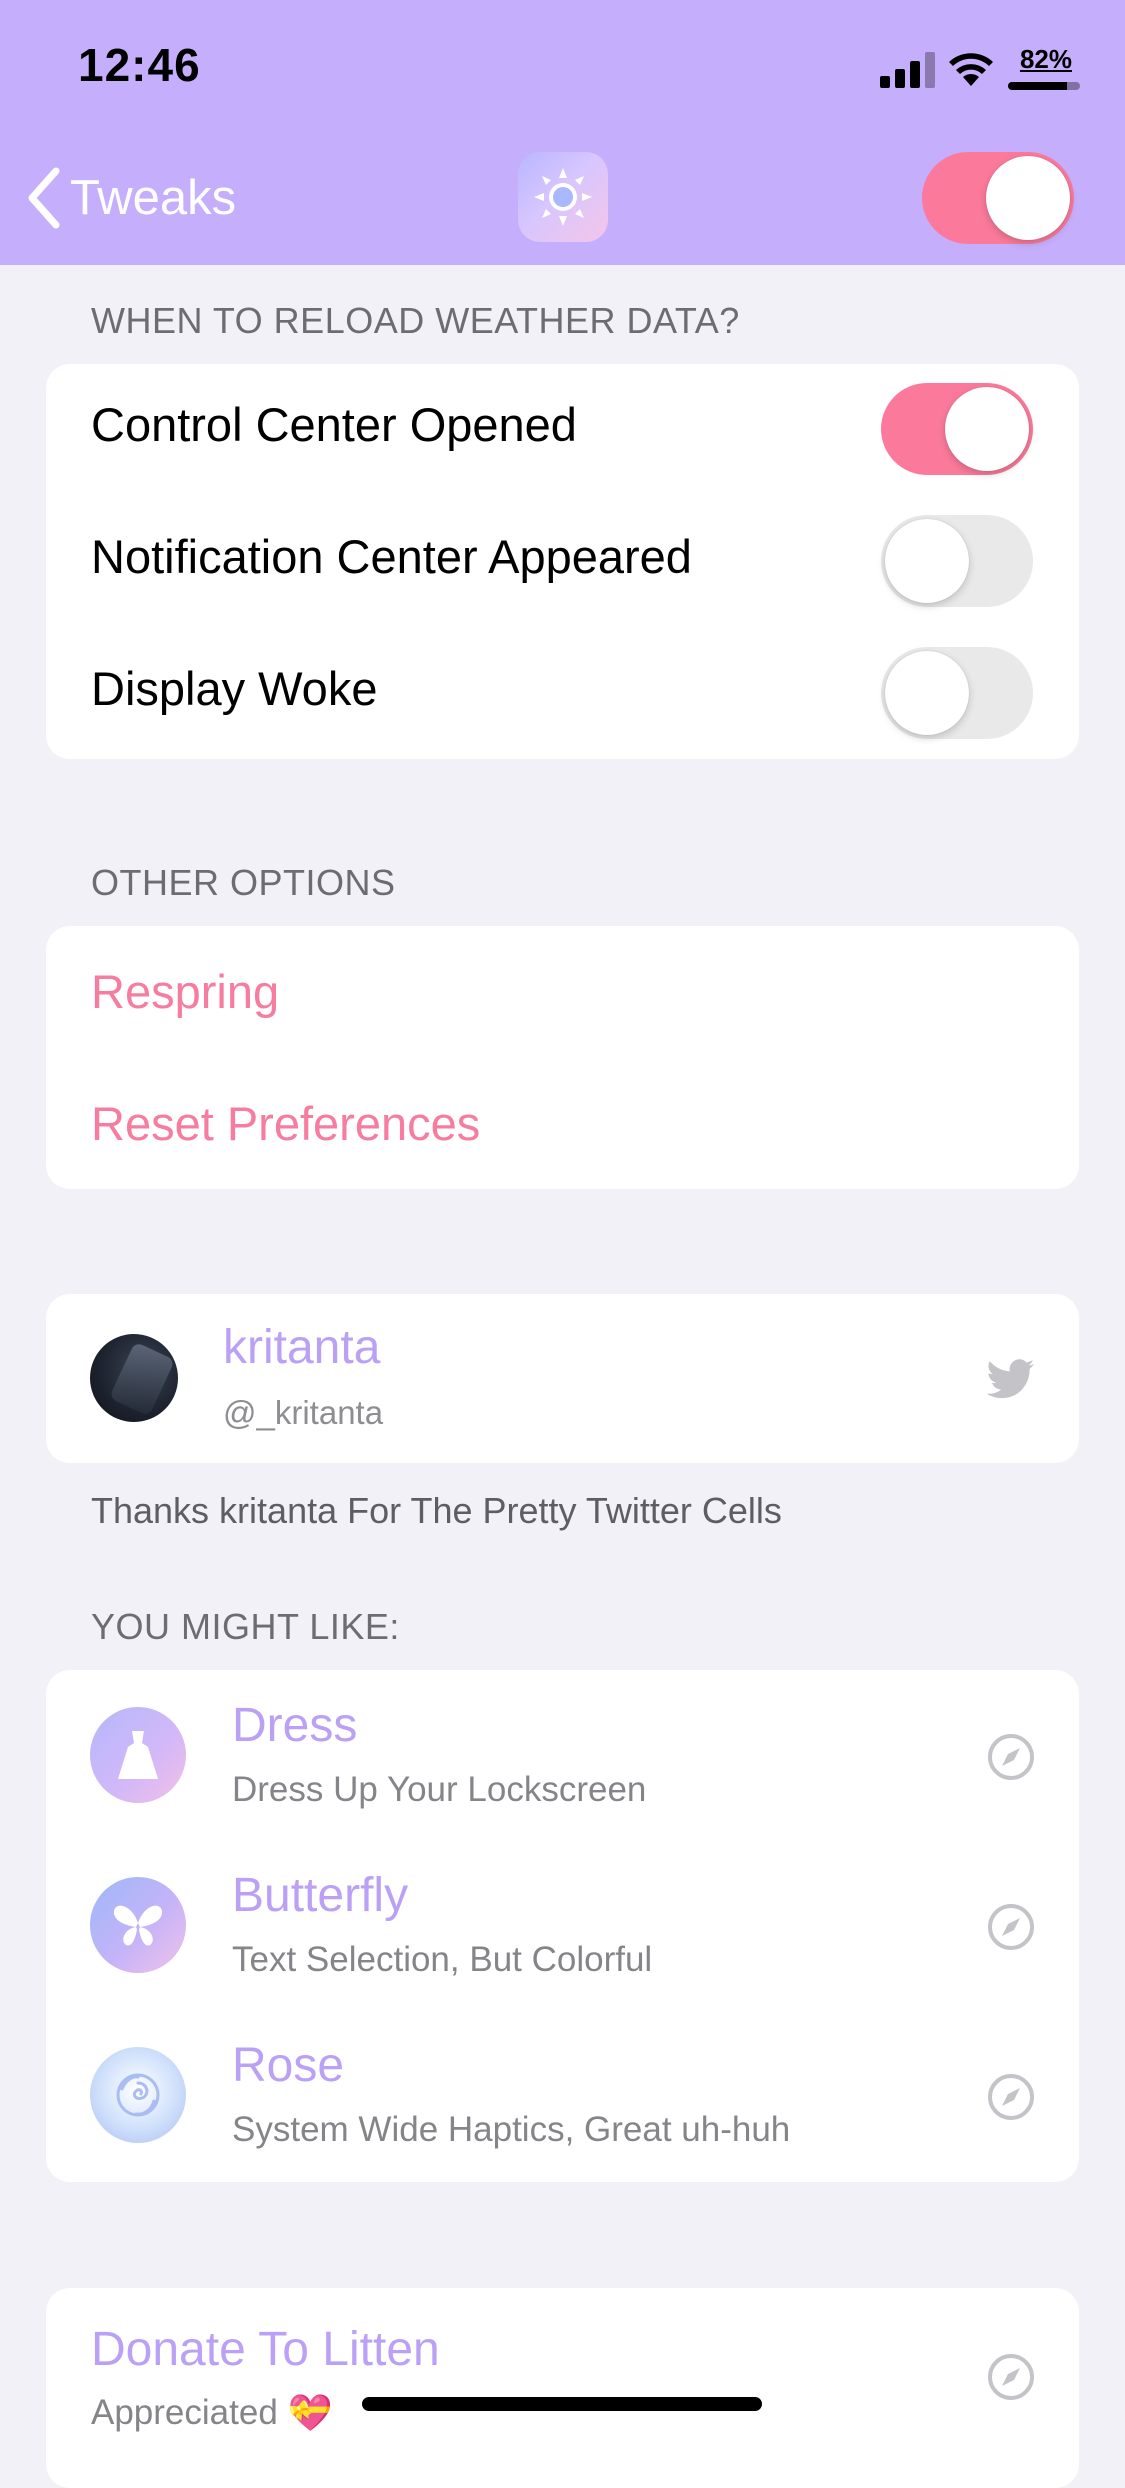 This screenshot has height=2488, width=1125. I want to click on battery-percent: 82%, so click(1046, 59).